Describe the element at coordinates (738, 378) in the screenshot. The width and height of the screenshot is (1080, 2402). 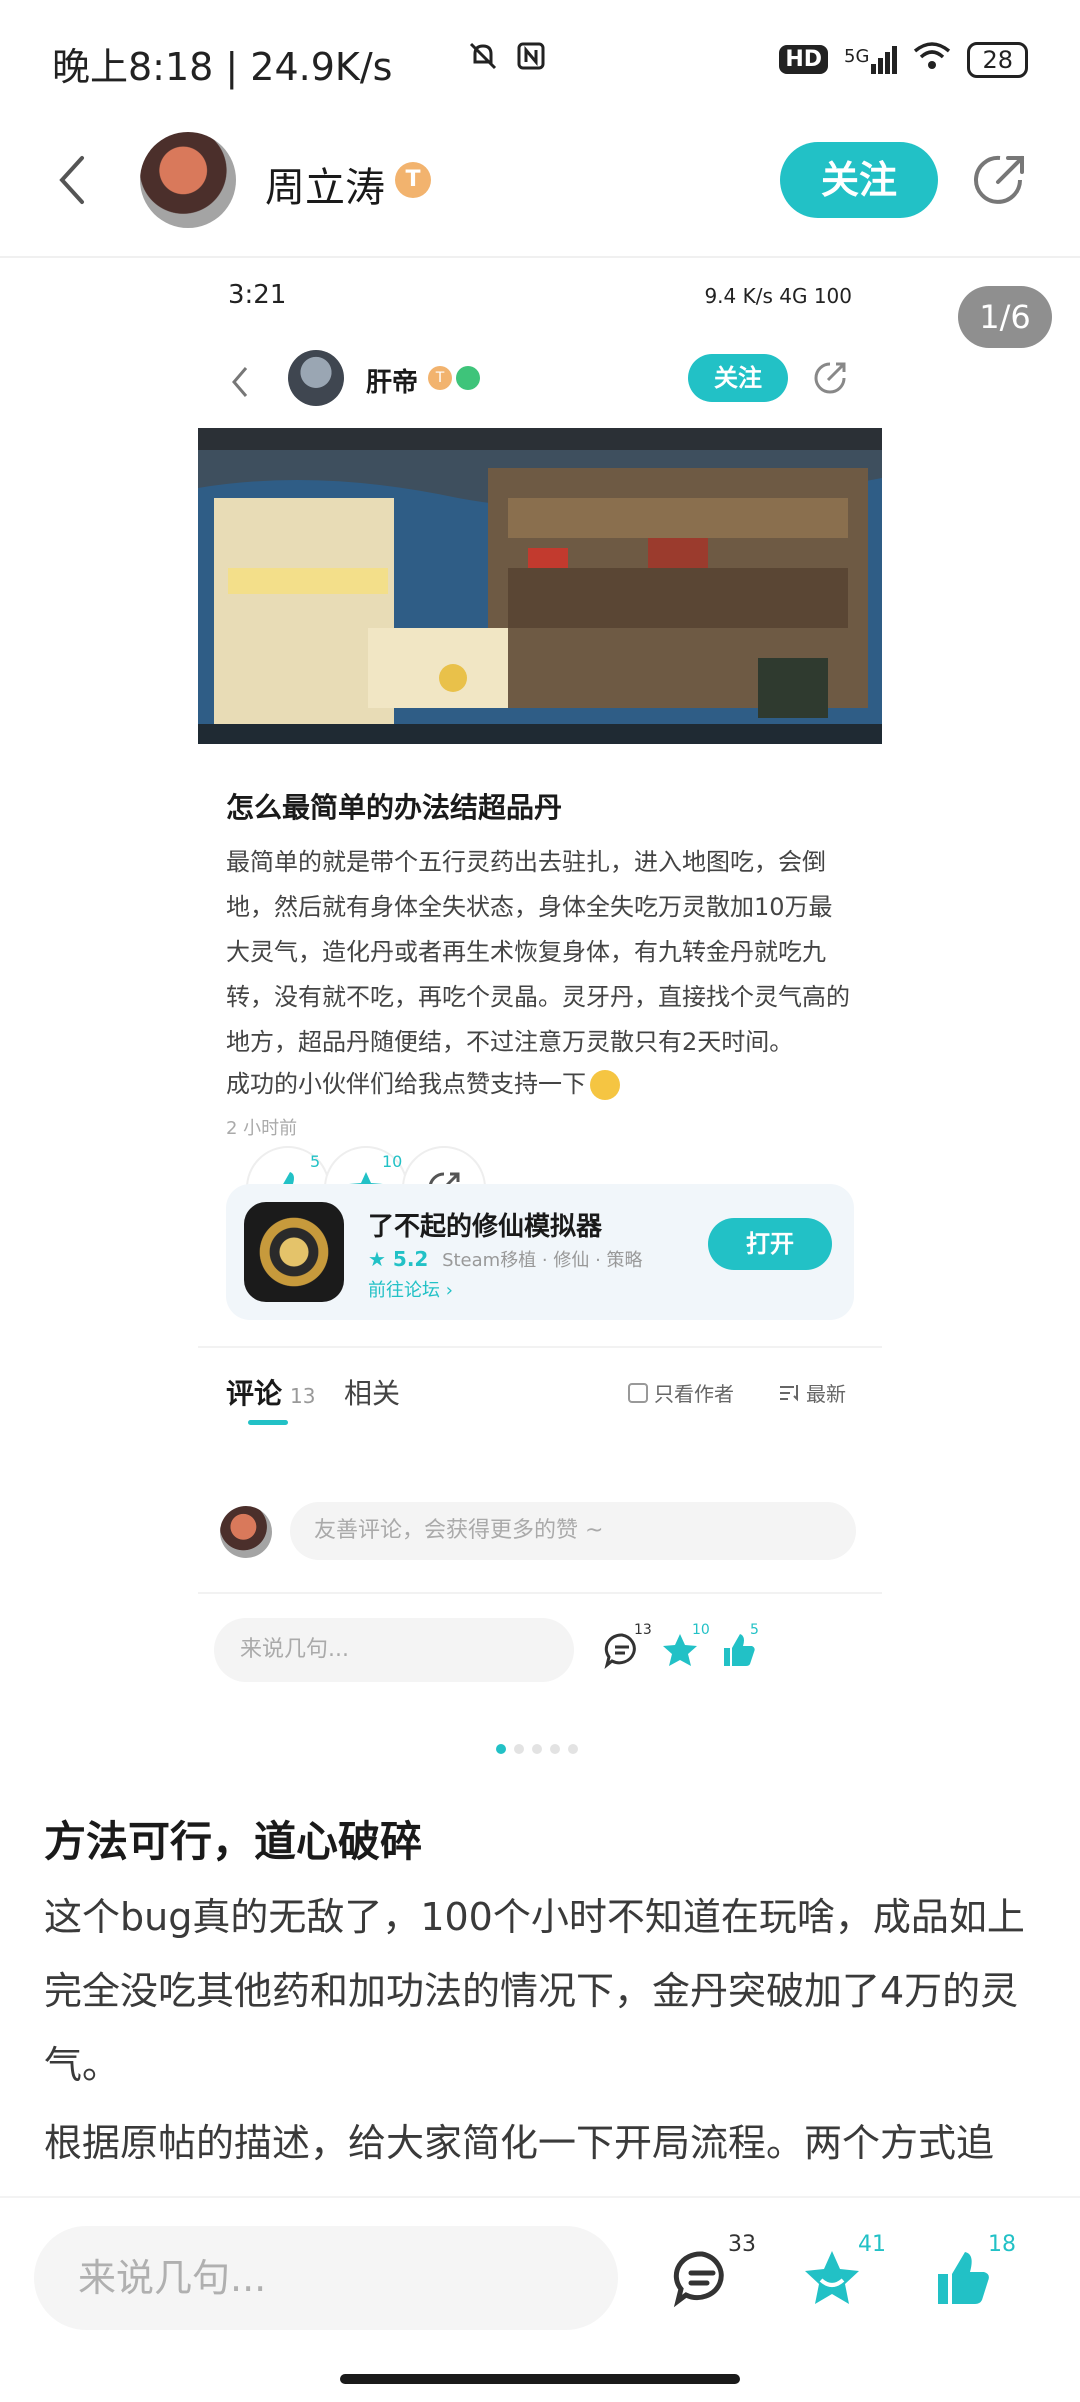
I see `shot-follow-button: 关注` at that location.